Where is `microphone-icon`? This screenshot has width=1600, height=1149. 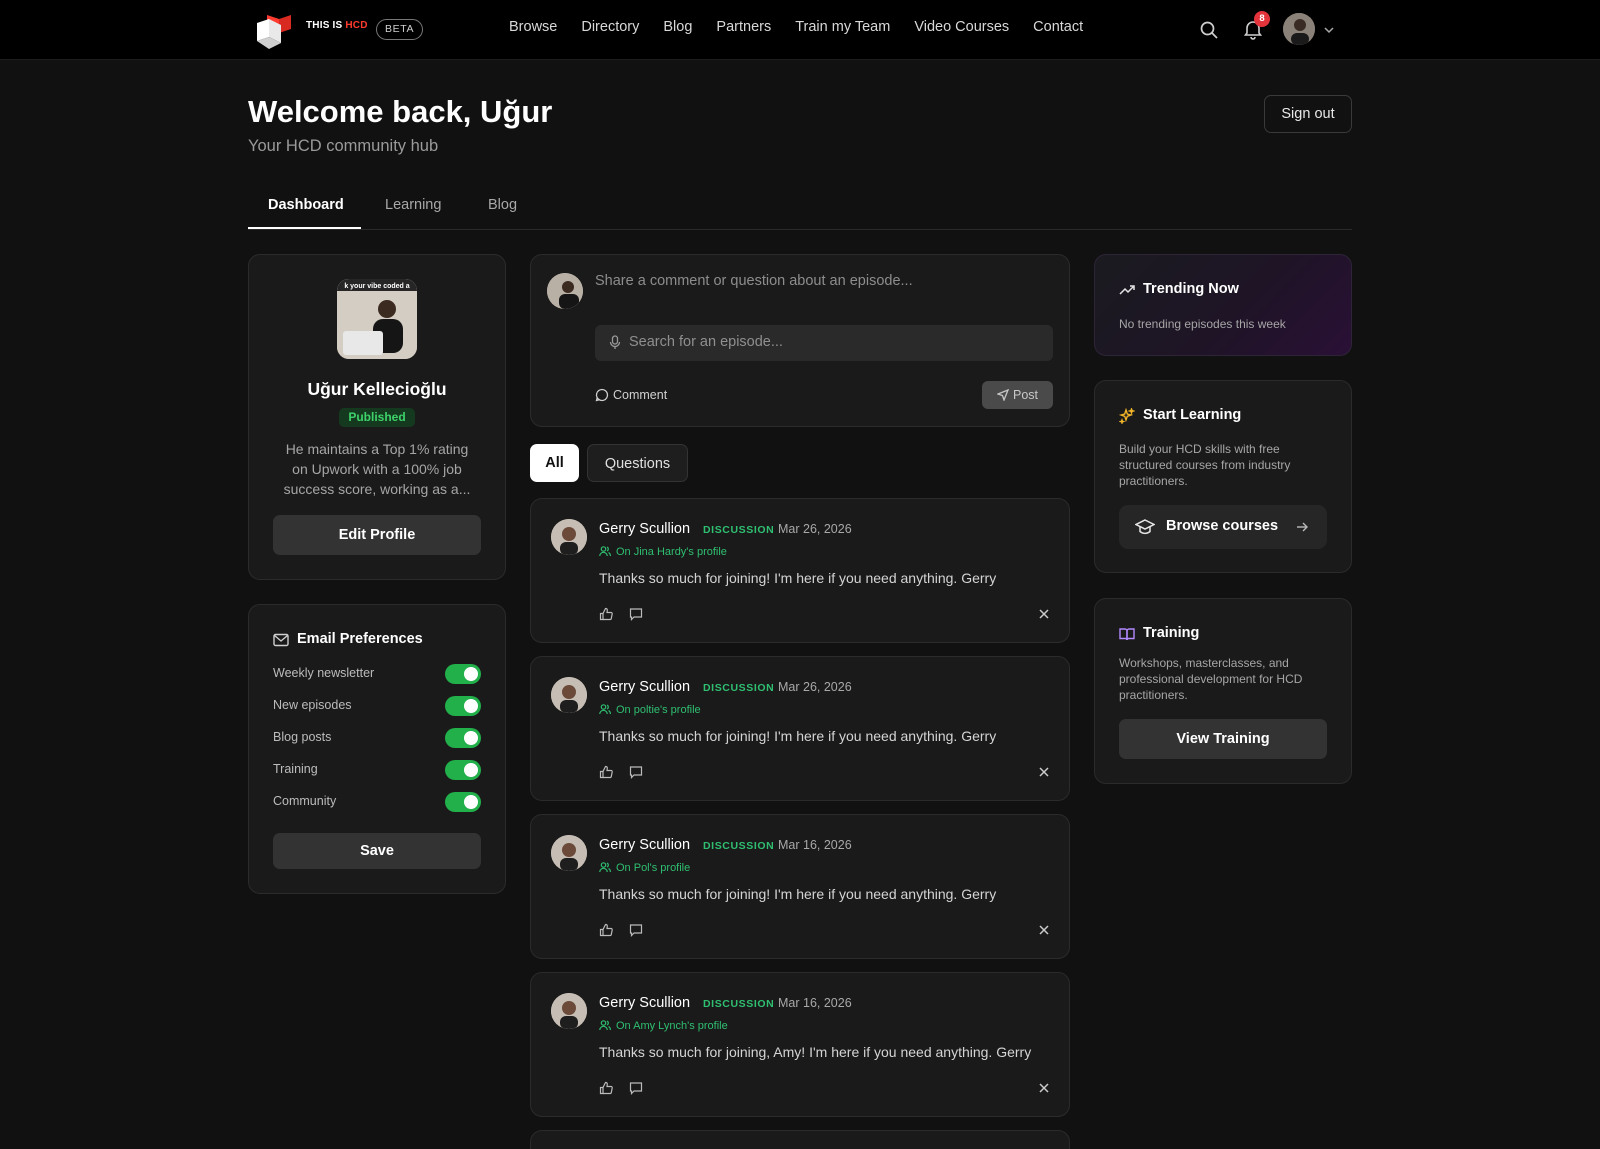 microphone-icon is located at coordinates (615, 342).